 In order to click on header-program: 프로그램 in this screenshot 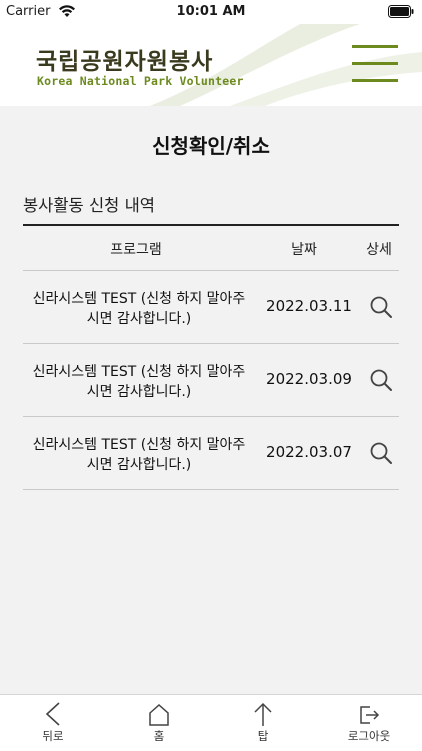, I will do `click(136, 250)`.